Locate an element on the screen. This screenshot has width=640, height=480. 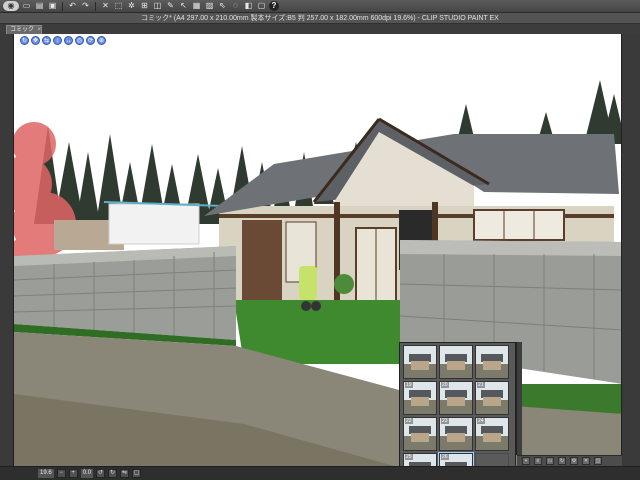
rotate-icon: ✲ is located at coordinates (131, 6).